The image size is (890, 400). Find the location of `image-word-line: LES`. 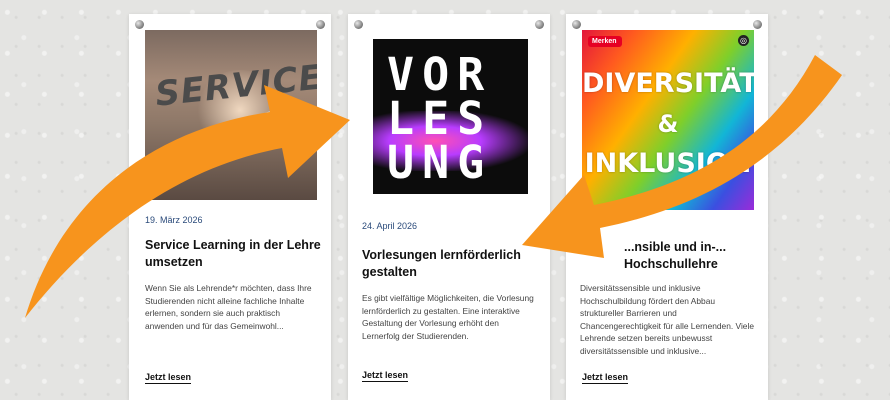

image-word-line: LES is located at coordinates (440, 118).